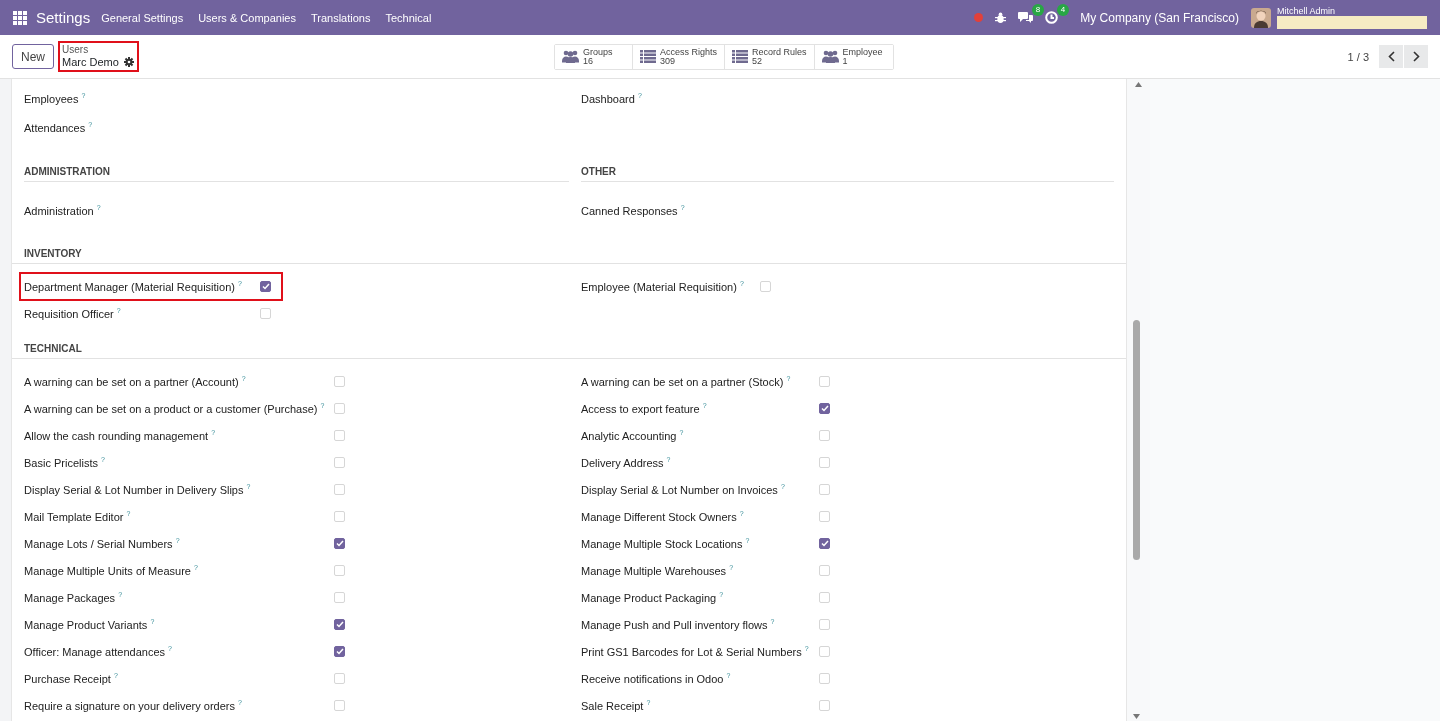 The height and width of the screenshot is (721, 1440). Describe the element at coordinates (340, 17) in the screenshot. I see `nav-menu-item: Translations` at that location.